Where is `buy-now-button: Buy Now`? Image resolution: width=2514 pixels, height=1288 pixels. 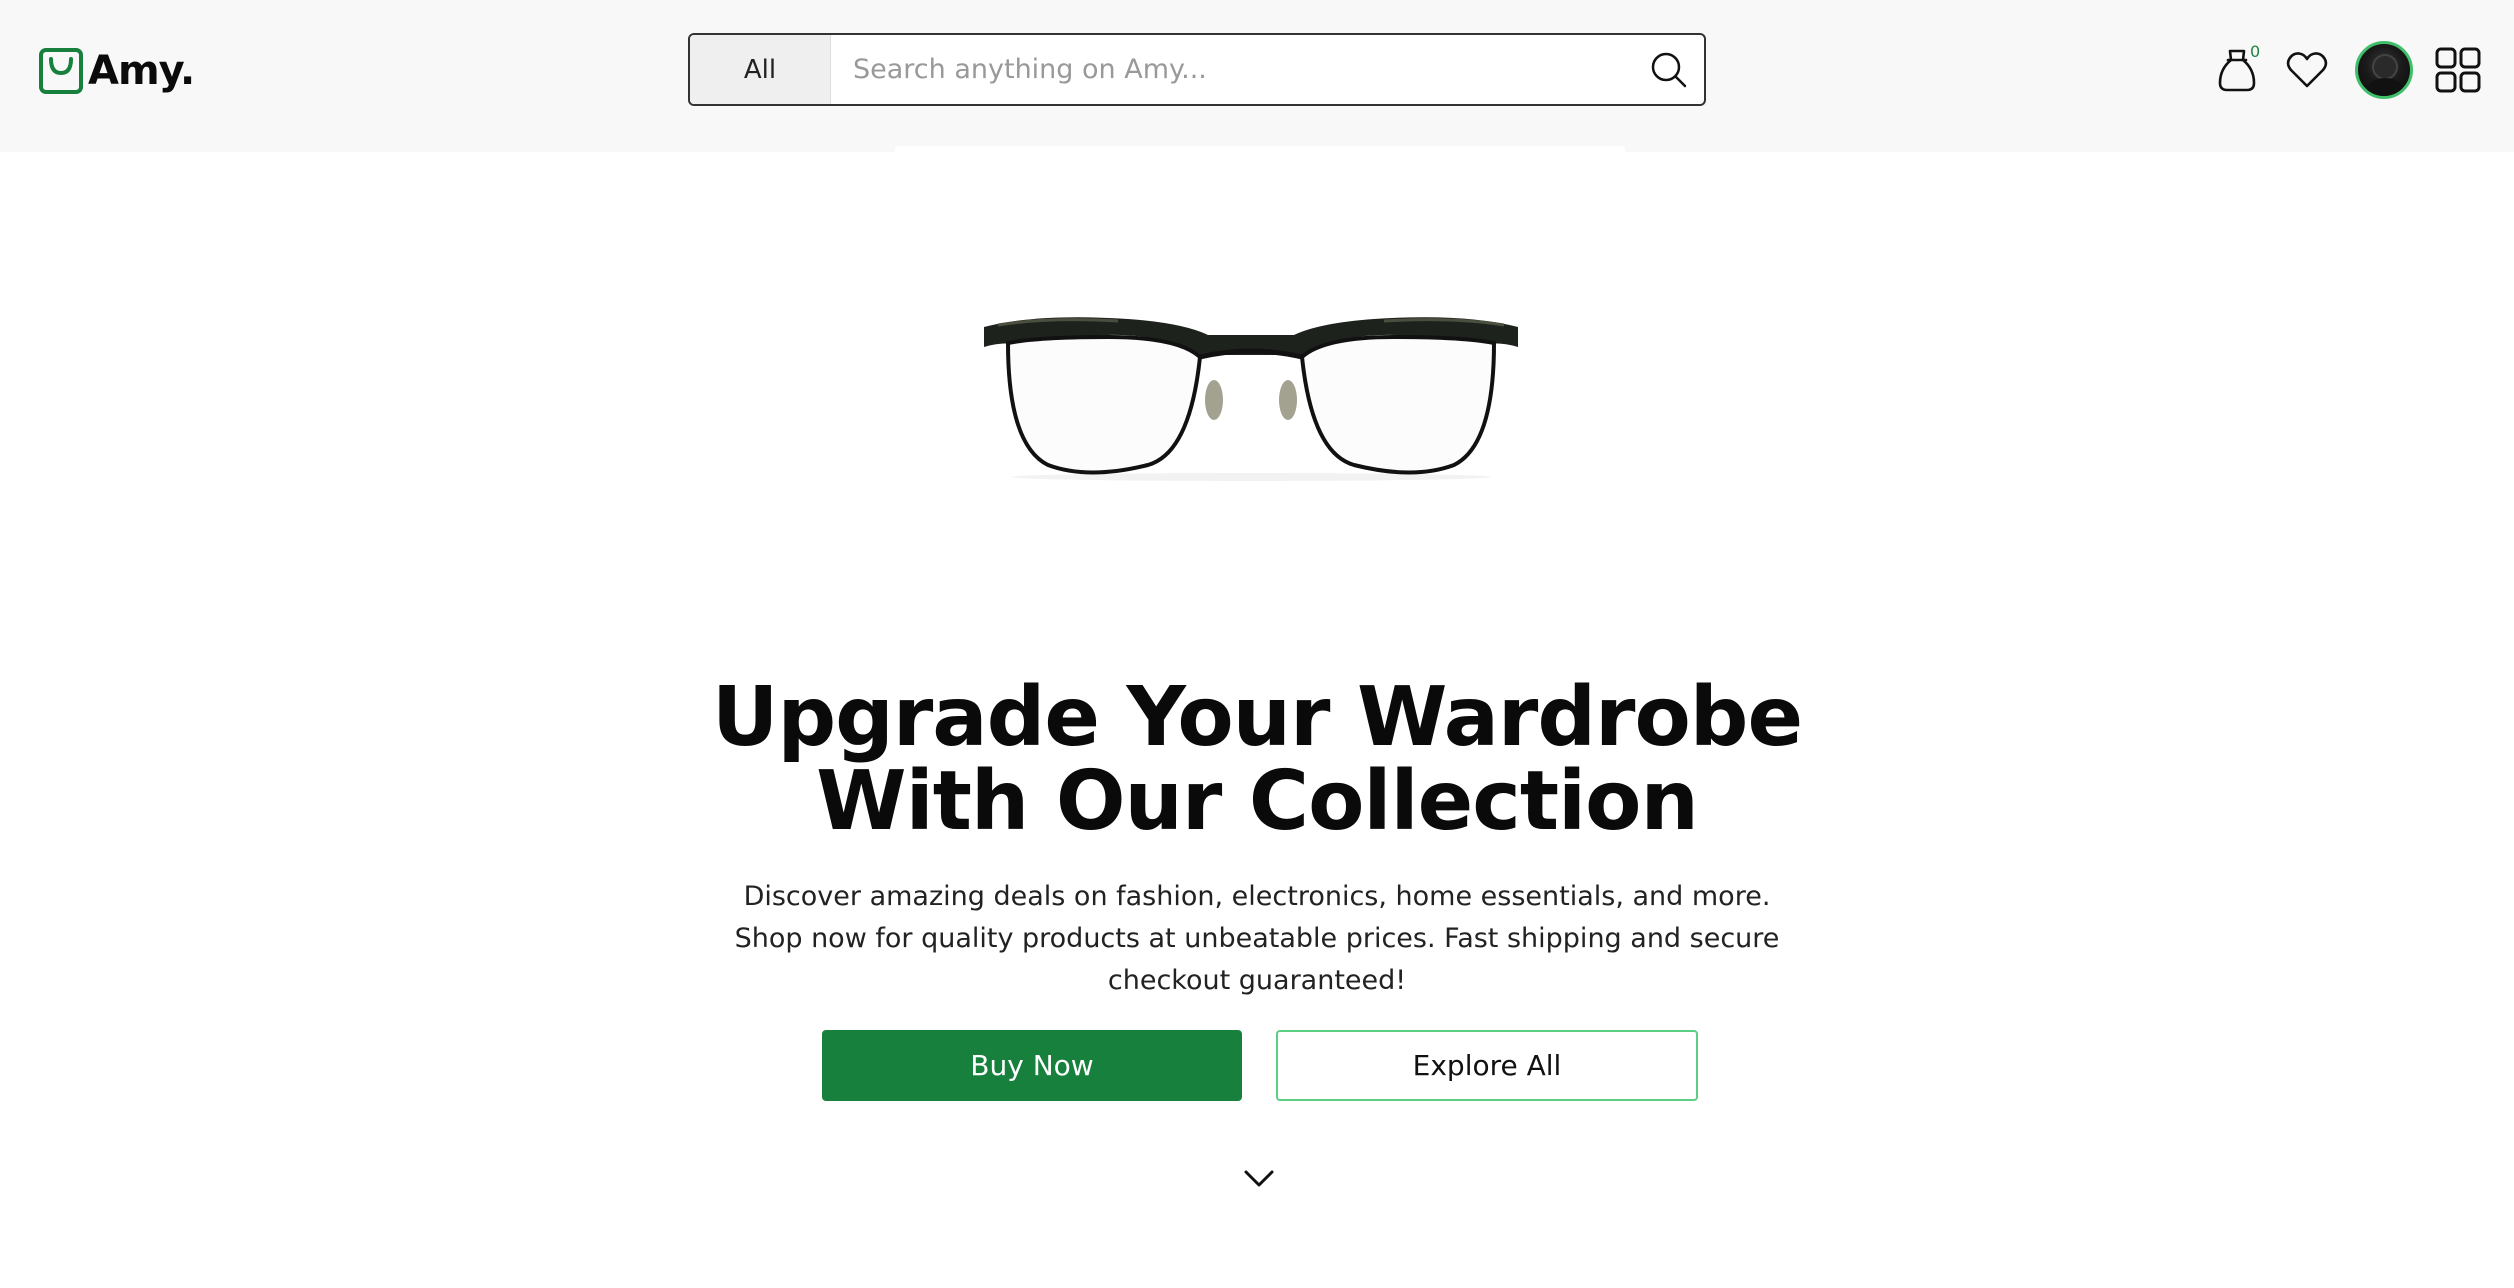 buy-now-button: Buy Now is located at coordinates (1032, 1065).